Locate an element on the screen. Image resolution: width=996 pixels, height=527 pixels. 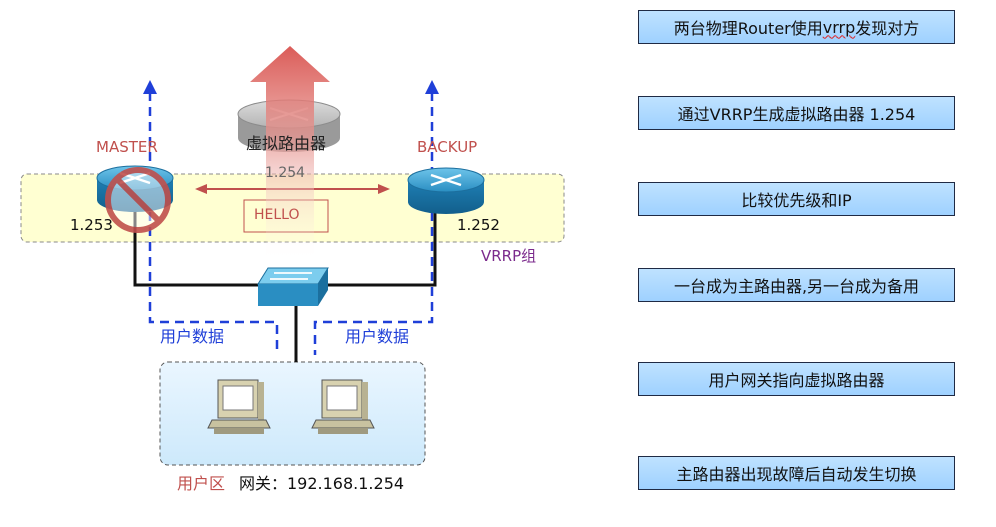
step-3-text: 比较优先级和IP is located at coordinates (796, 200).